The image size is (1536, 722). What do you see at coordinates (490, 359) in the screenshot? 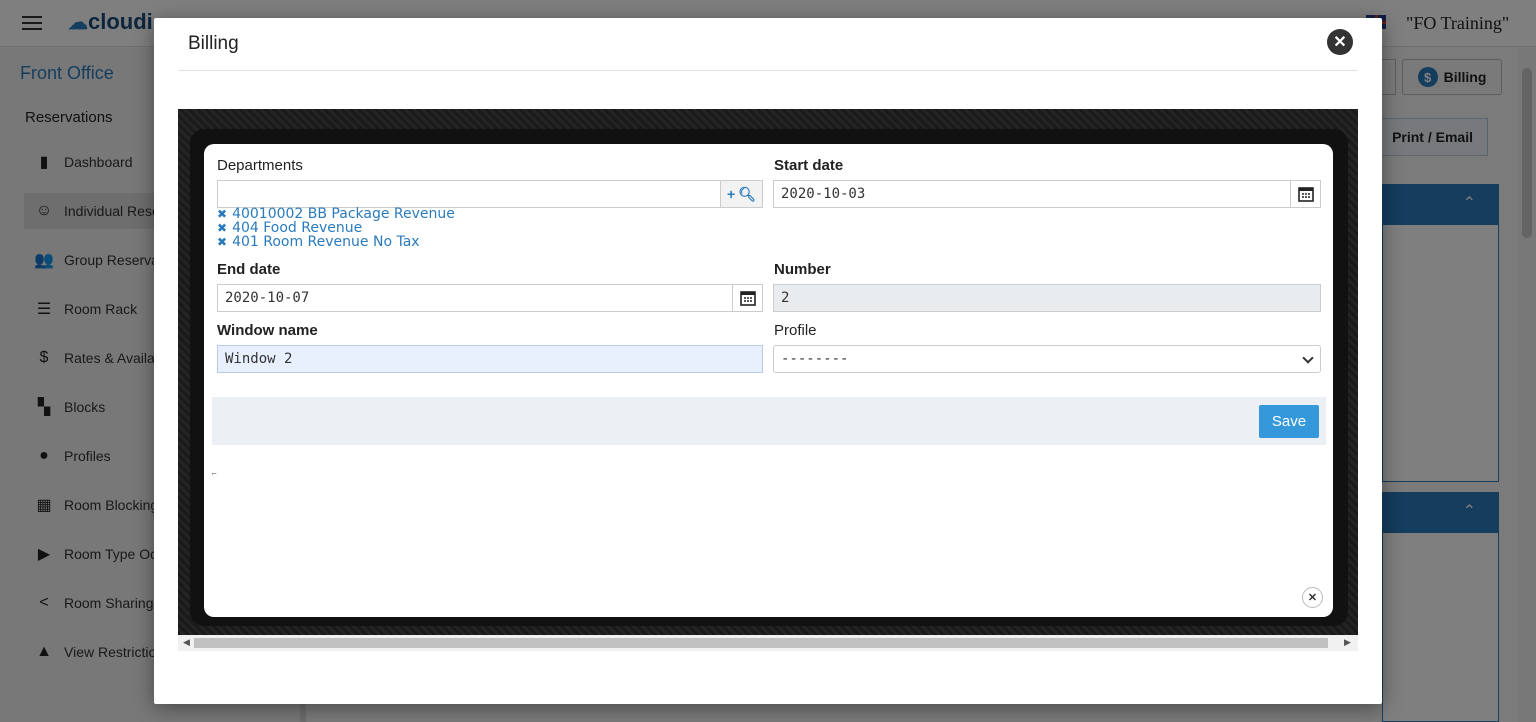
I see `window-name-input: Window 2` at bounding box center [490, 359].